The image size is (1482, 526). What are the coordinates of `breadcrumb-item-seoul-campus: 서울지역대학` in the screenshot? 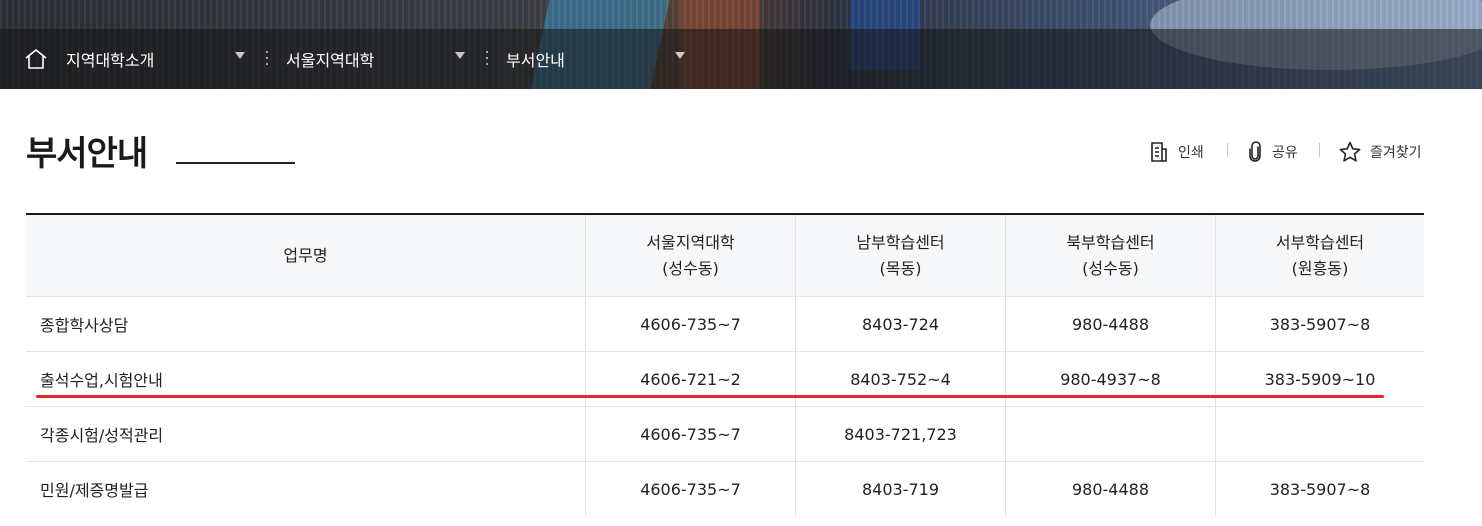 It's located at (330, 59).